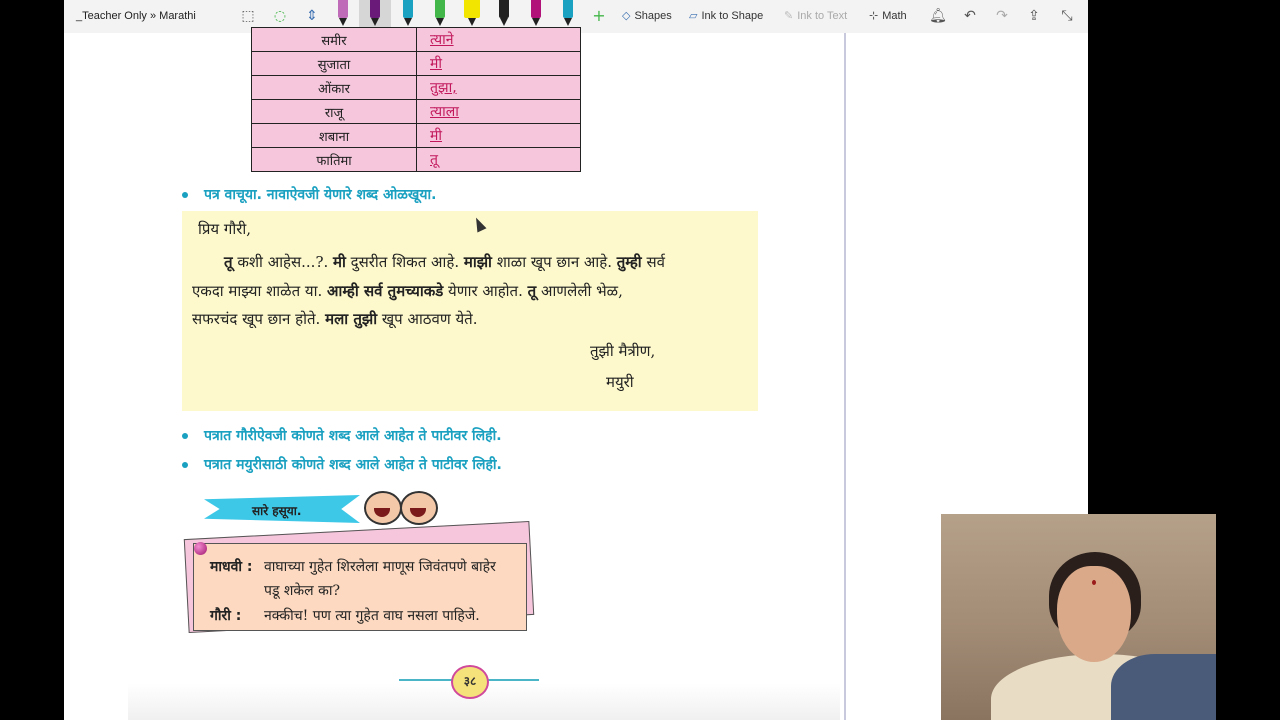 The image size is (1280, 720). What do you see at coordinates (938, 16) in the screenshot?
I see `bell-icon: 🔔︎` at bounding box center [938, 16].